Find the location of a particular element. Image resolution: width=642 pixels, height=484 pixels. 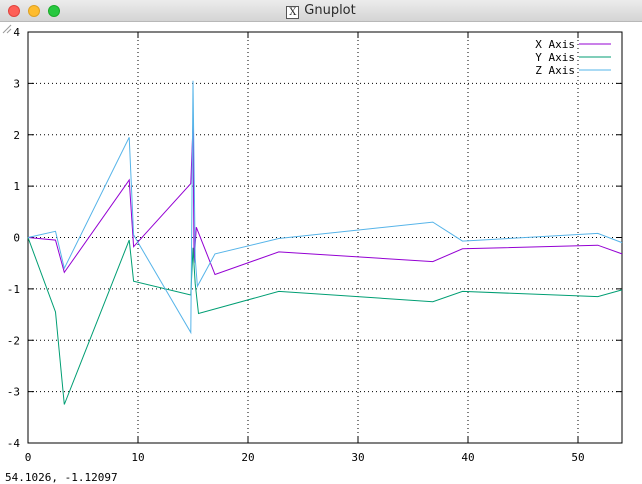

y-tick-label: 3 is located at coordinates (16, 83).